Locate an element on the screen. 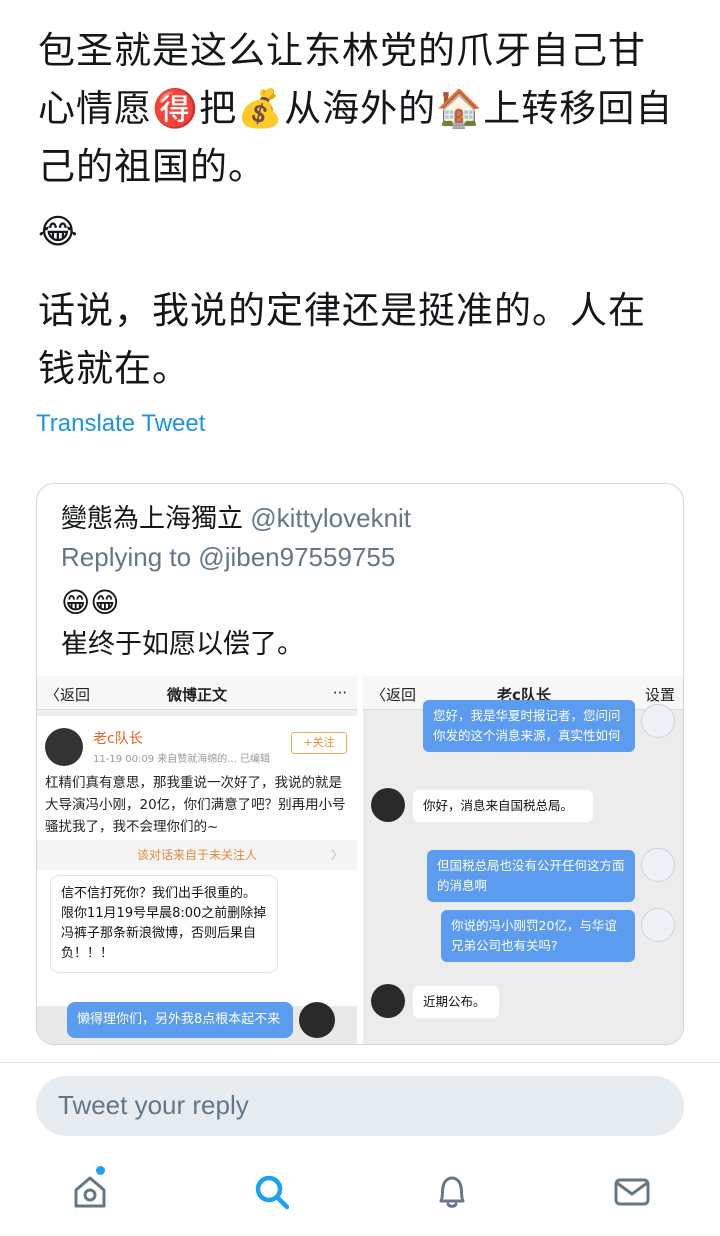  tab-messages is located at coordinates (632, 1192).